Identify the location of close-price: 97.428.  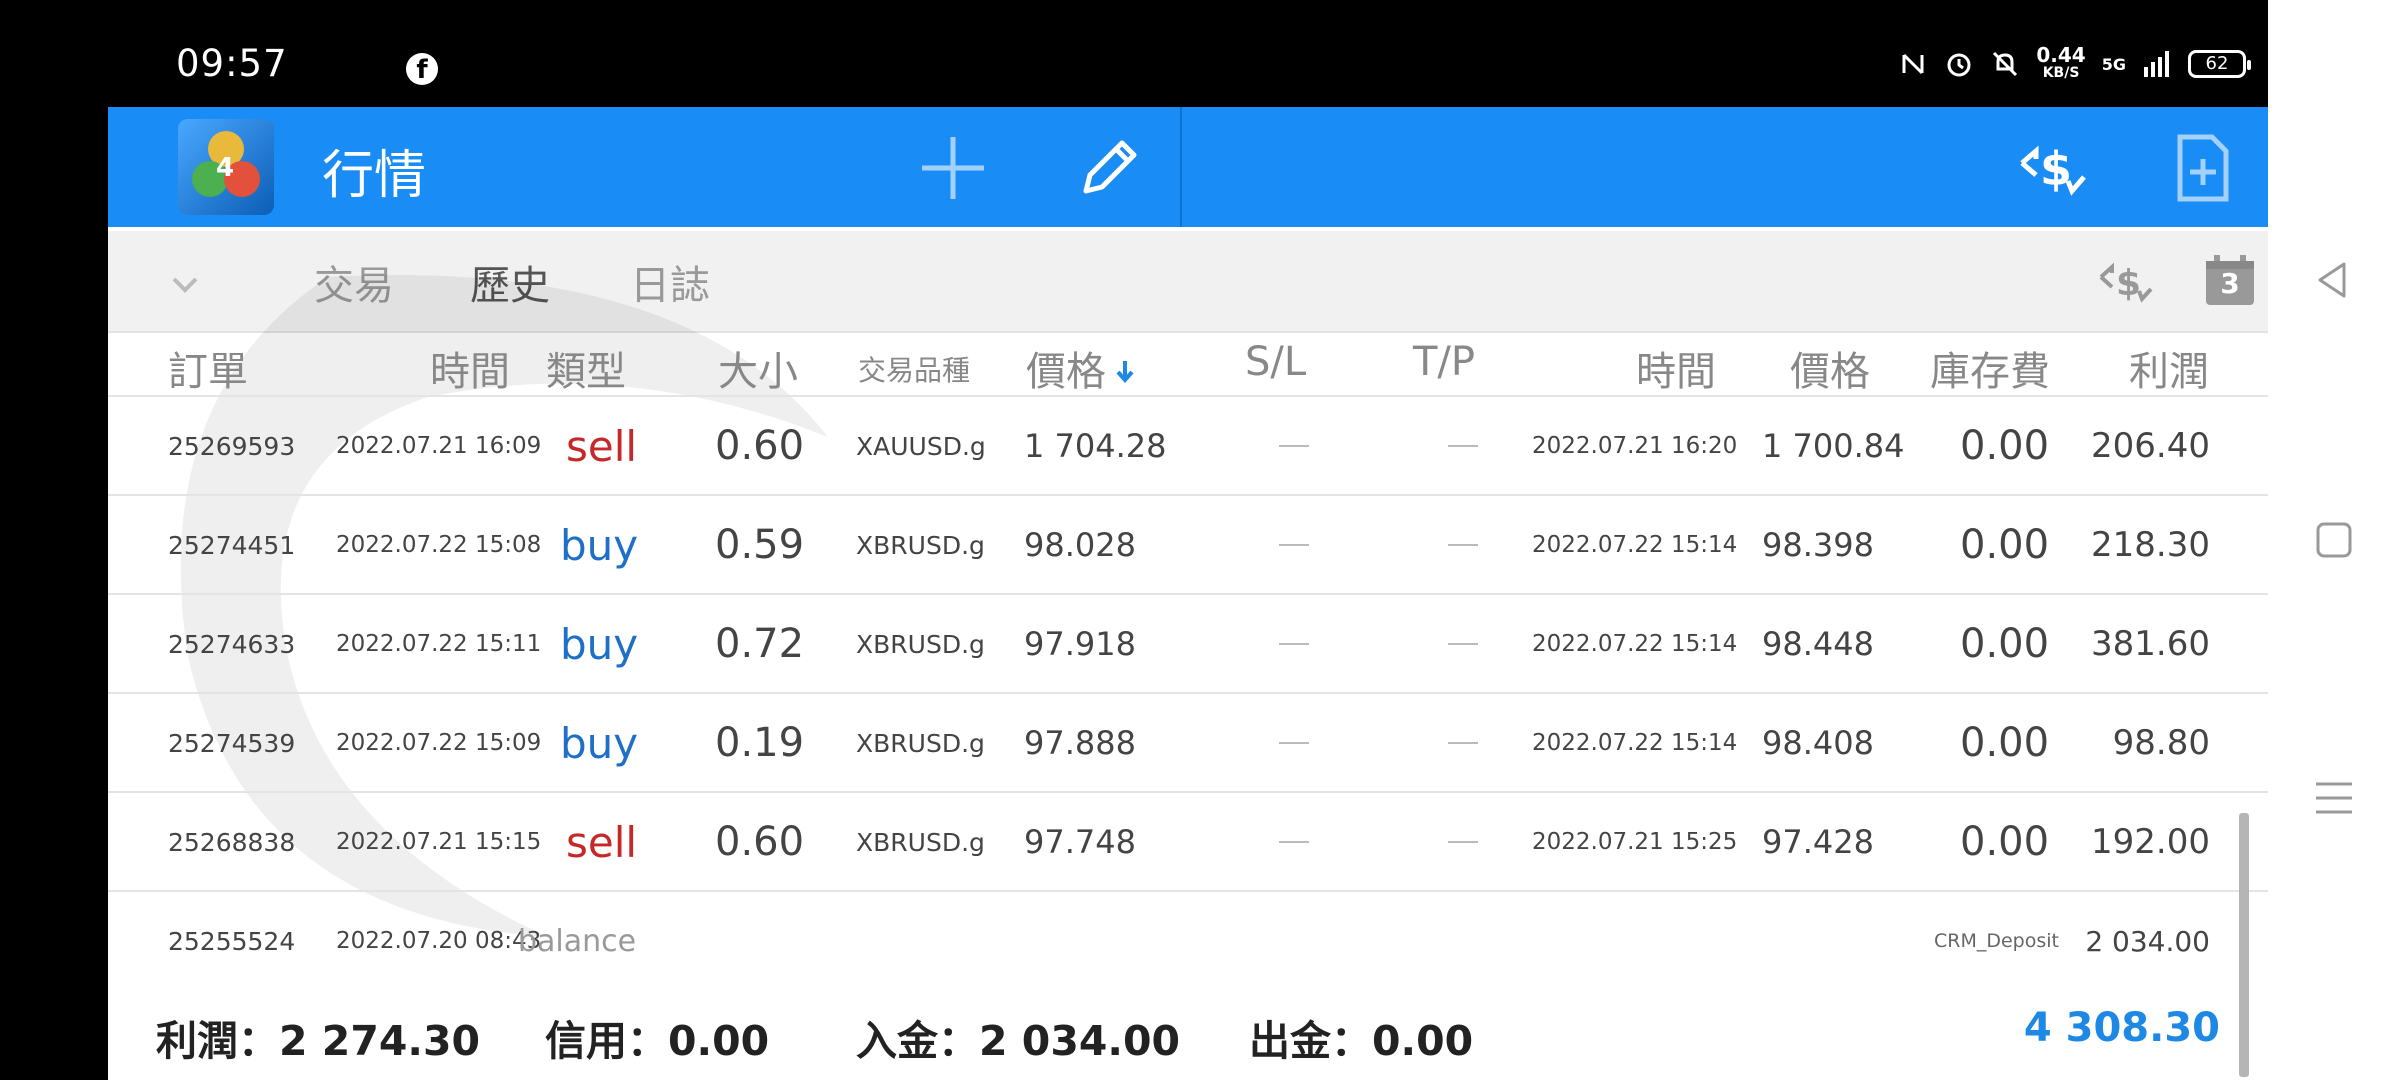
(1818, 842).